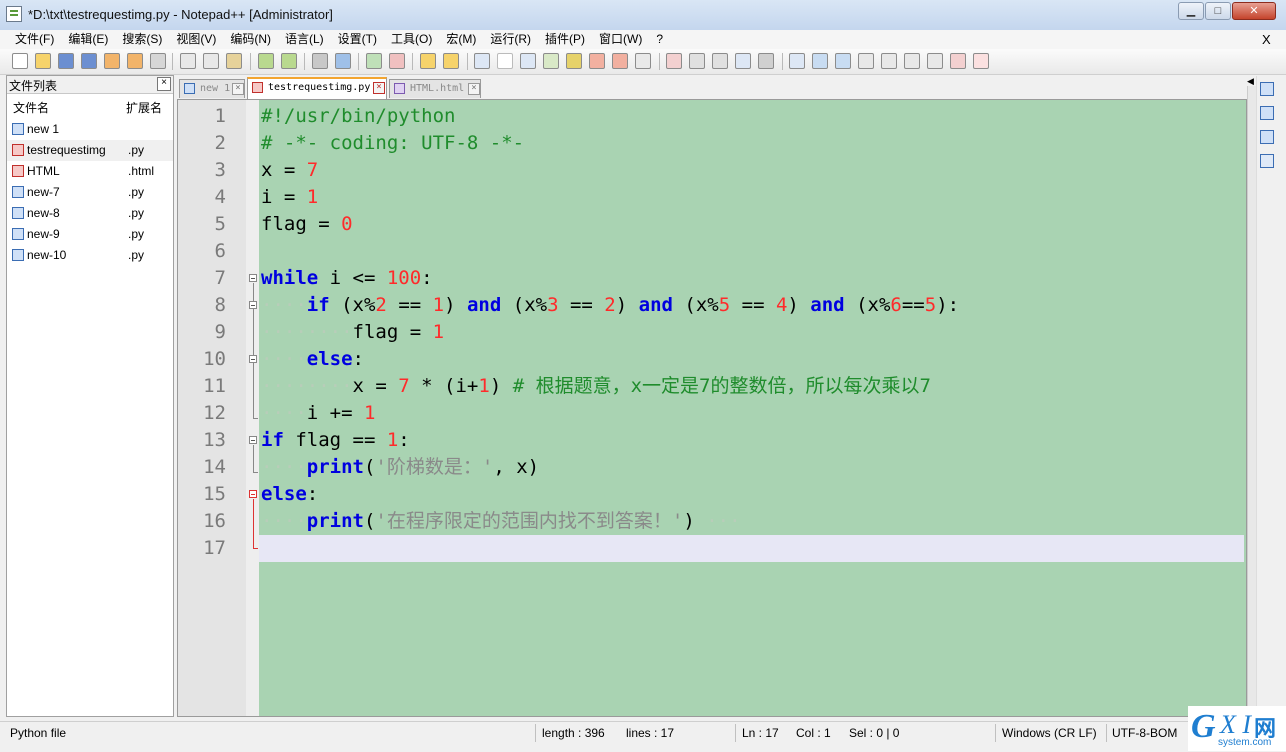 The image size is (1286, 752). I want to click on file-list-item: HTML .html, so click(90, 171).